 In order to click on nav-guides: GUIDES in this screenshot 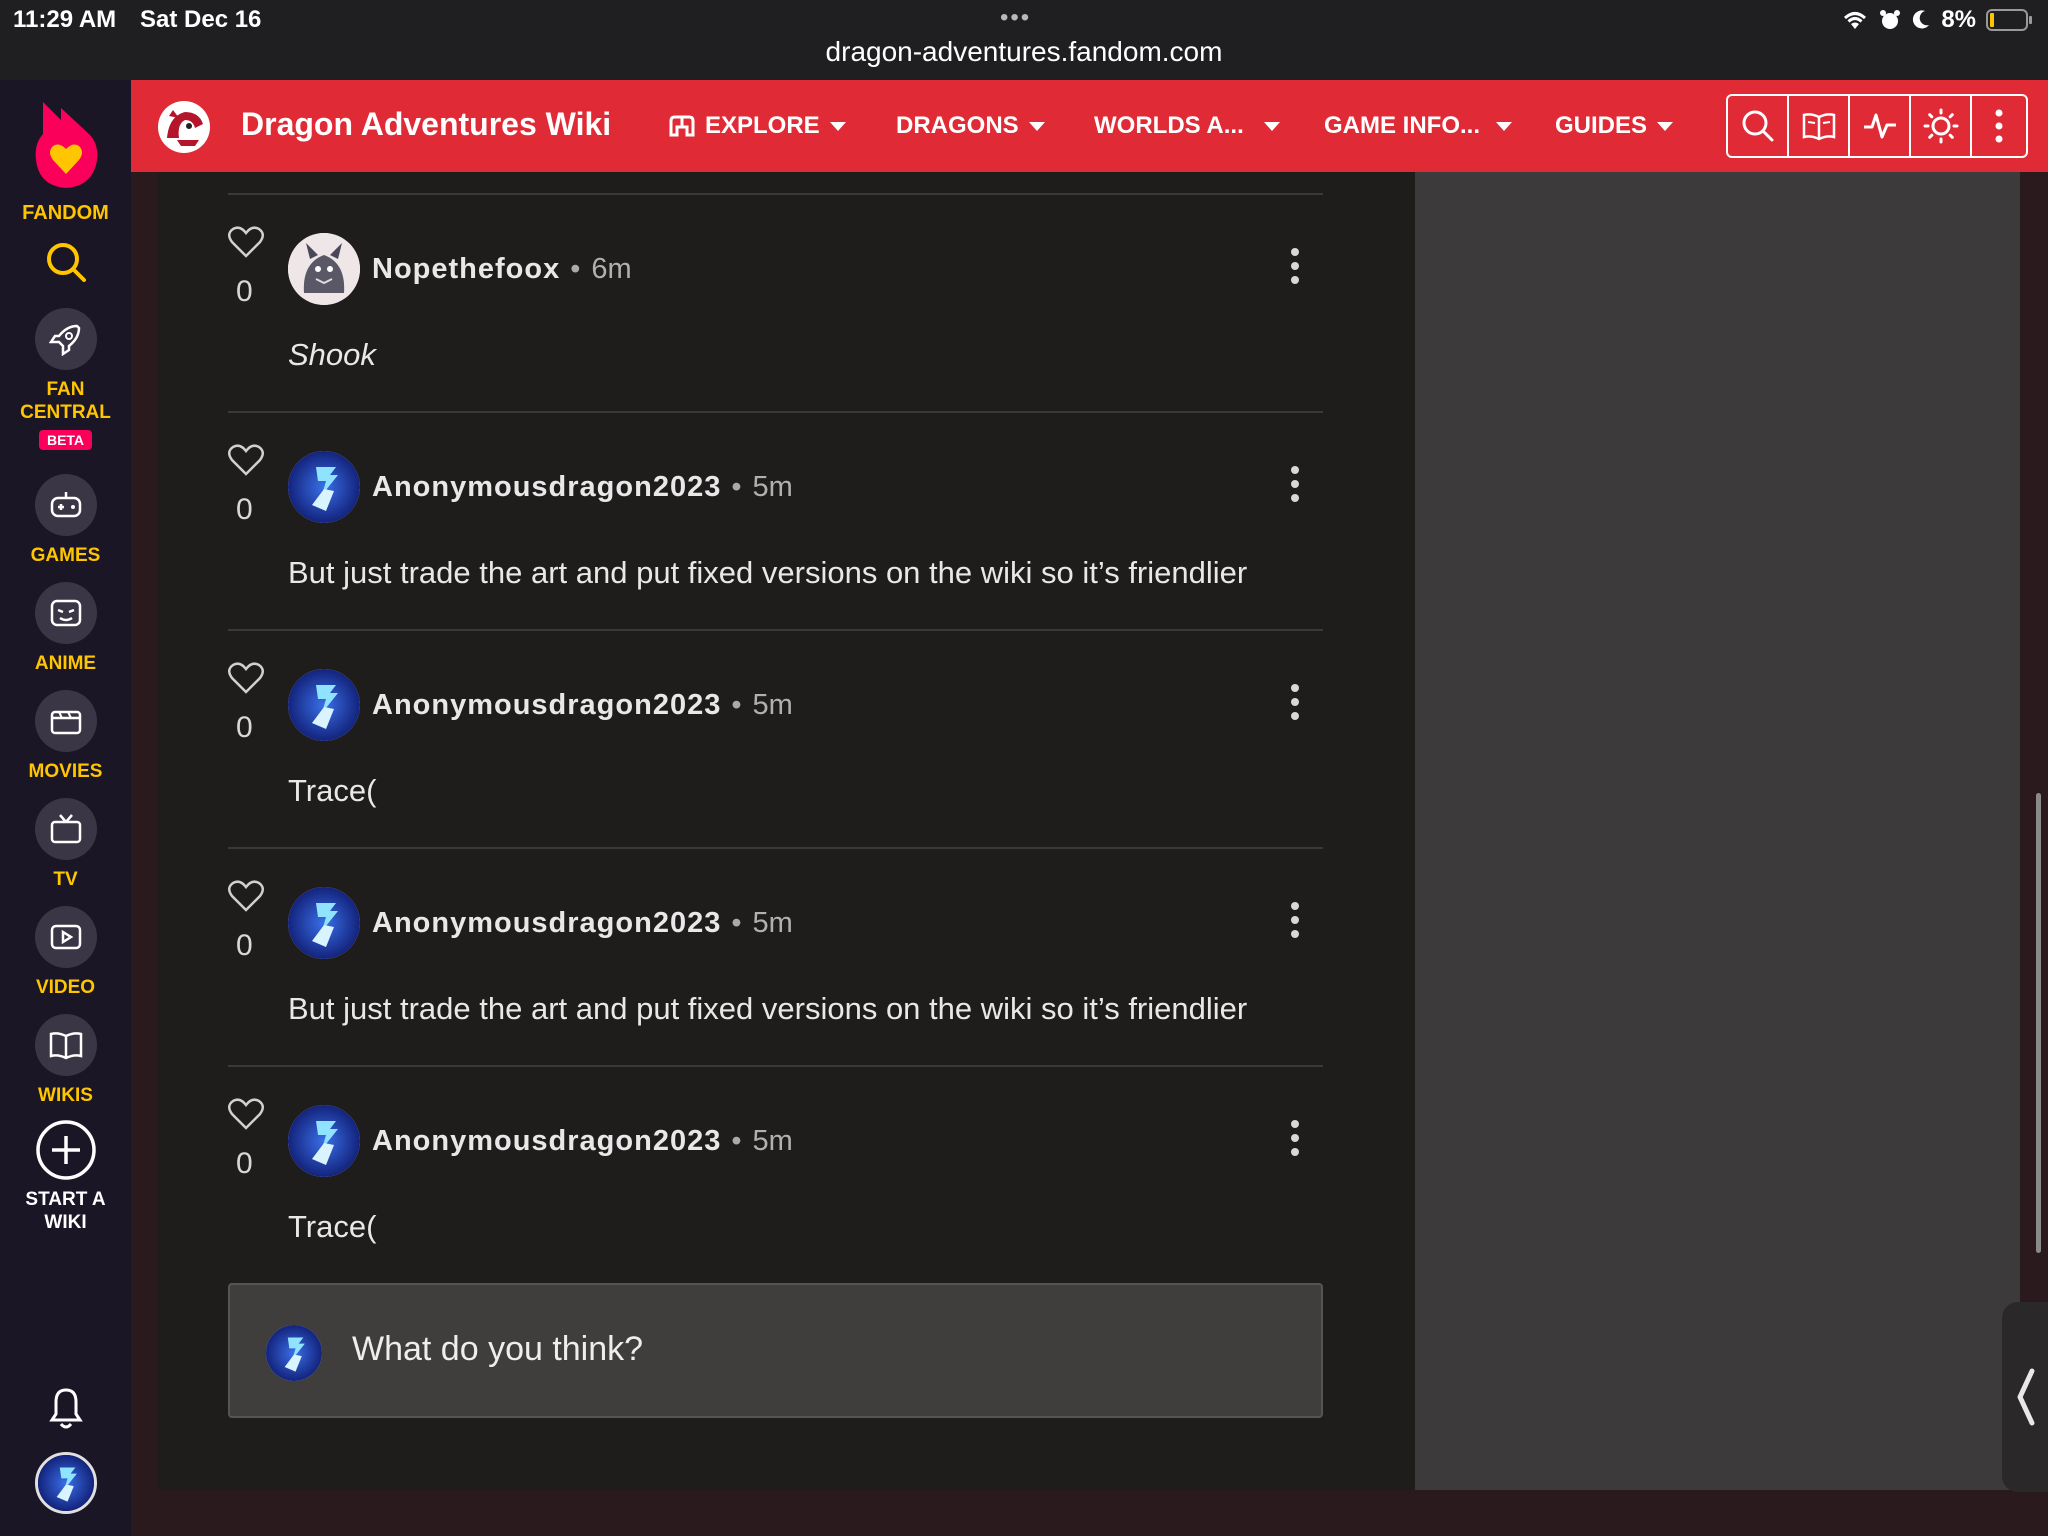, I will do `click(1614, 126)`.